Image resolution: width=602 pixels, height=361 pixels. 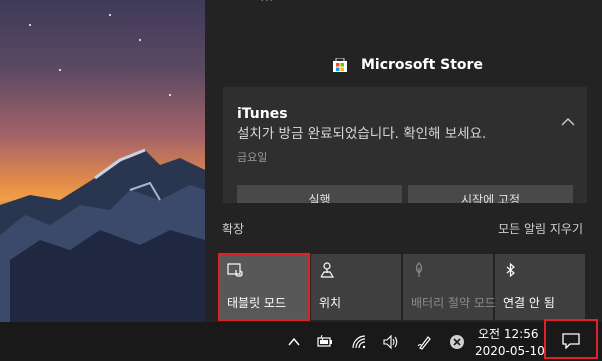 I want to click on quick-action-label: 배터리 절약 모드, so click(x=453, y=303).